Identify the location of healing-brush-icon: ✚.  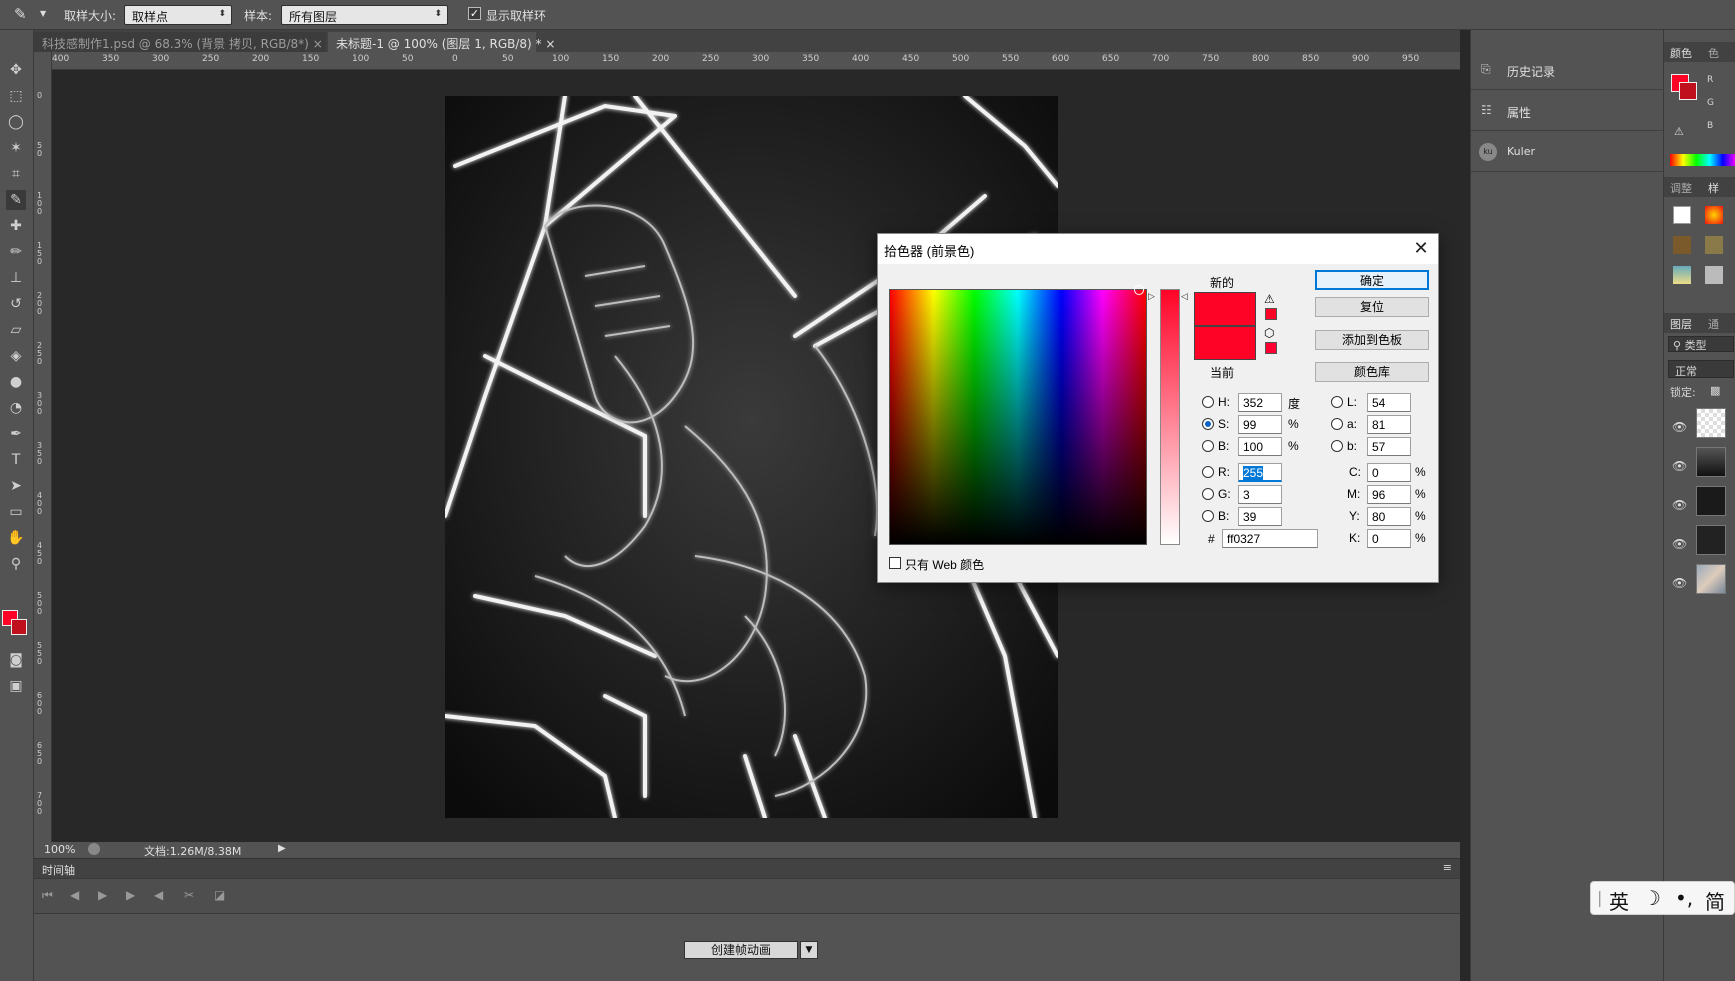
(16, 226).